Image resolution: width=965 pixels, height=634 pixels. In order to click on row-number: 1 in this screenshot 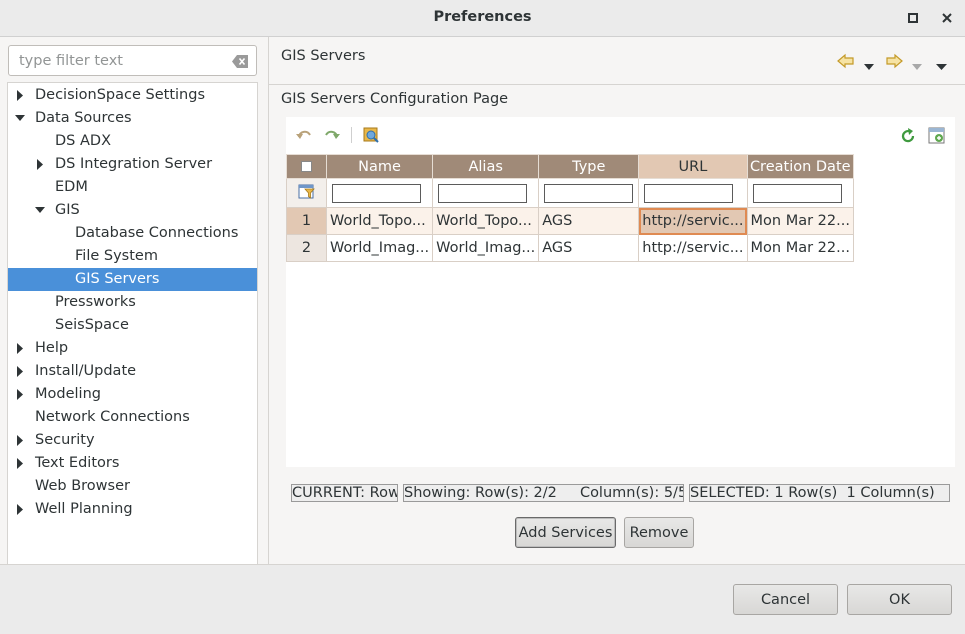, I will do `click(306, 221)`.